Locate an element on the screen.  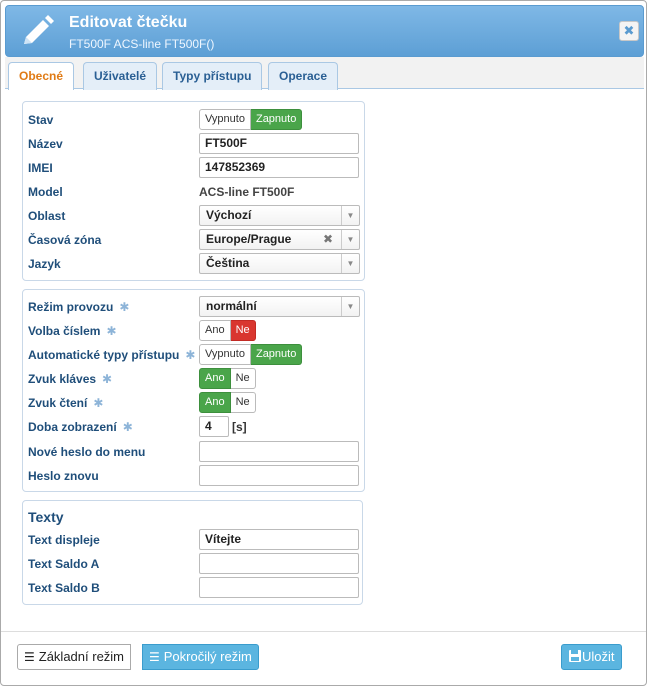
basic-mode-button: ☰ Základní režim is located at coordinates (74, 657).